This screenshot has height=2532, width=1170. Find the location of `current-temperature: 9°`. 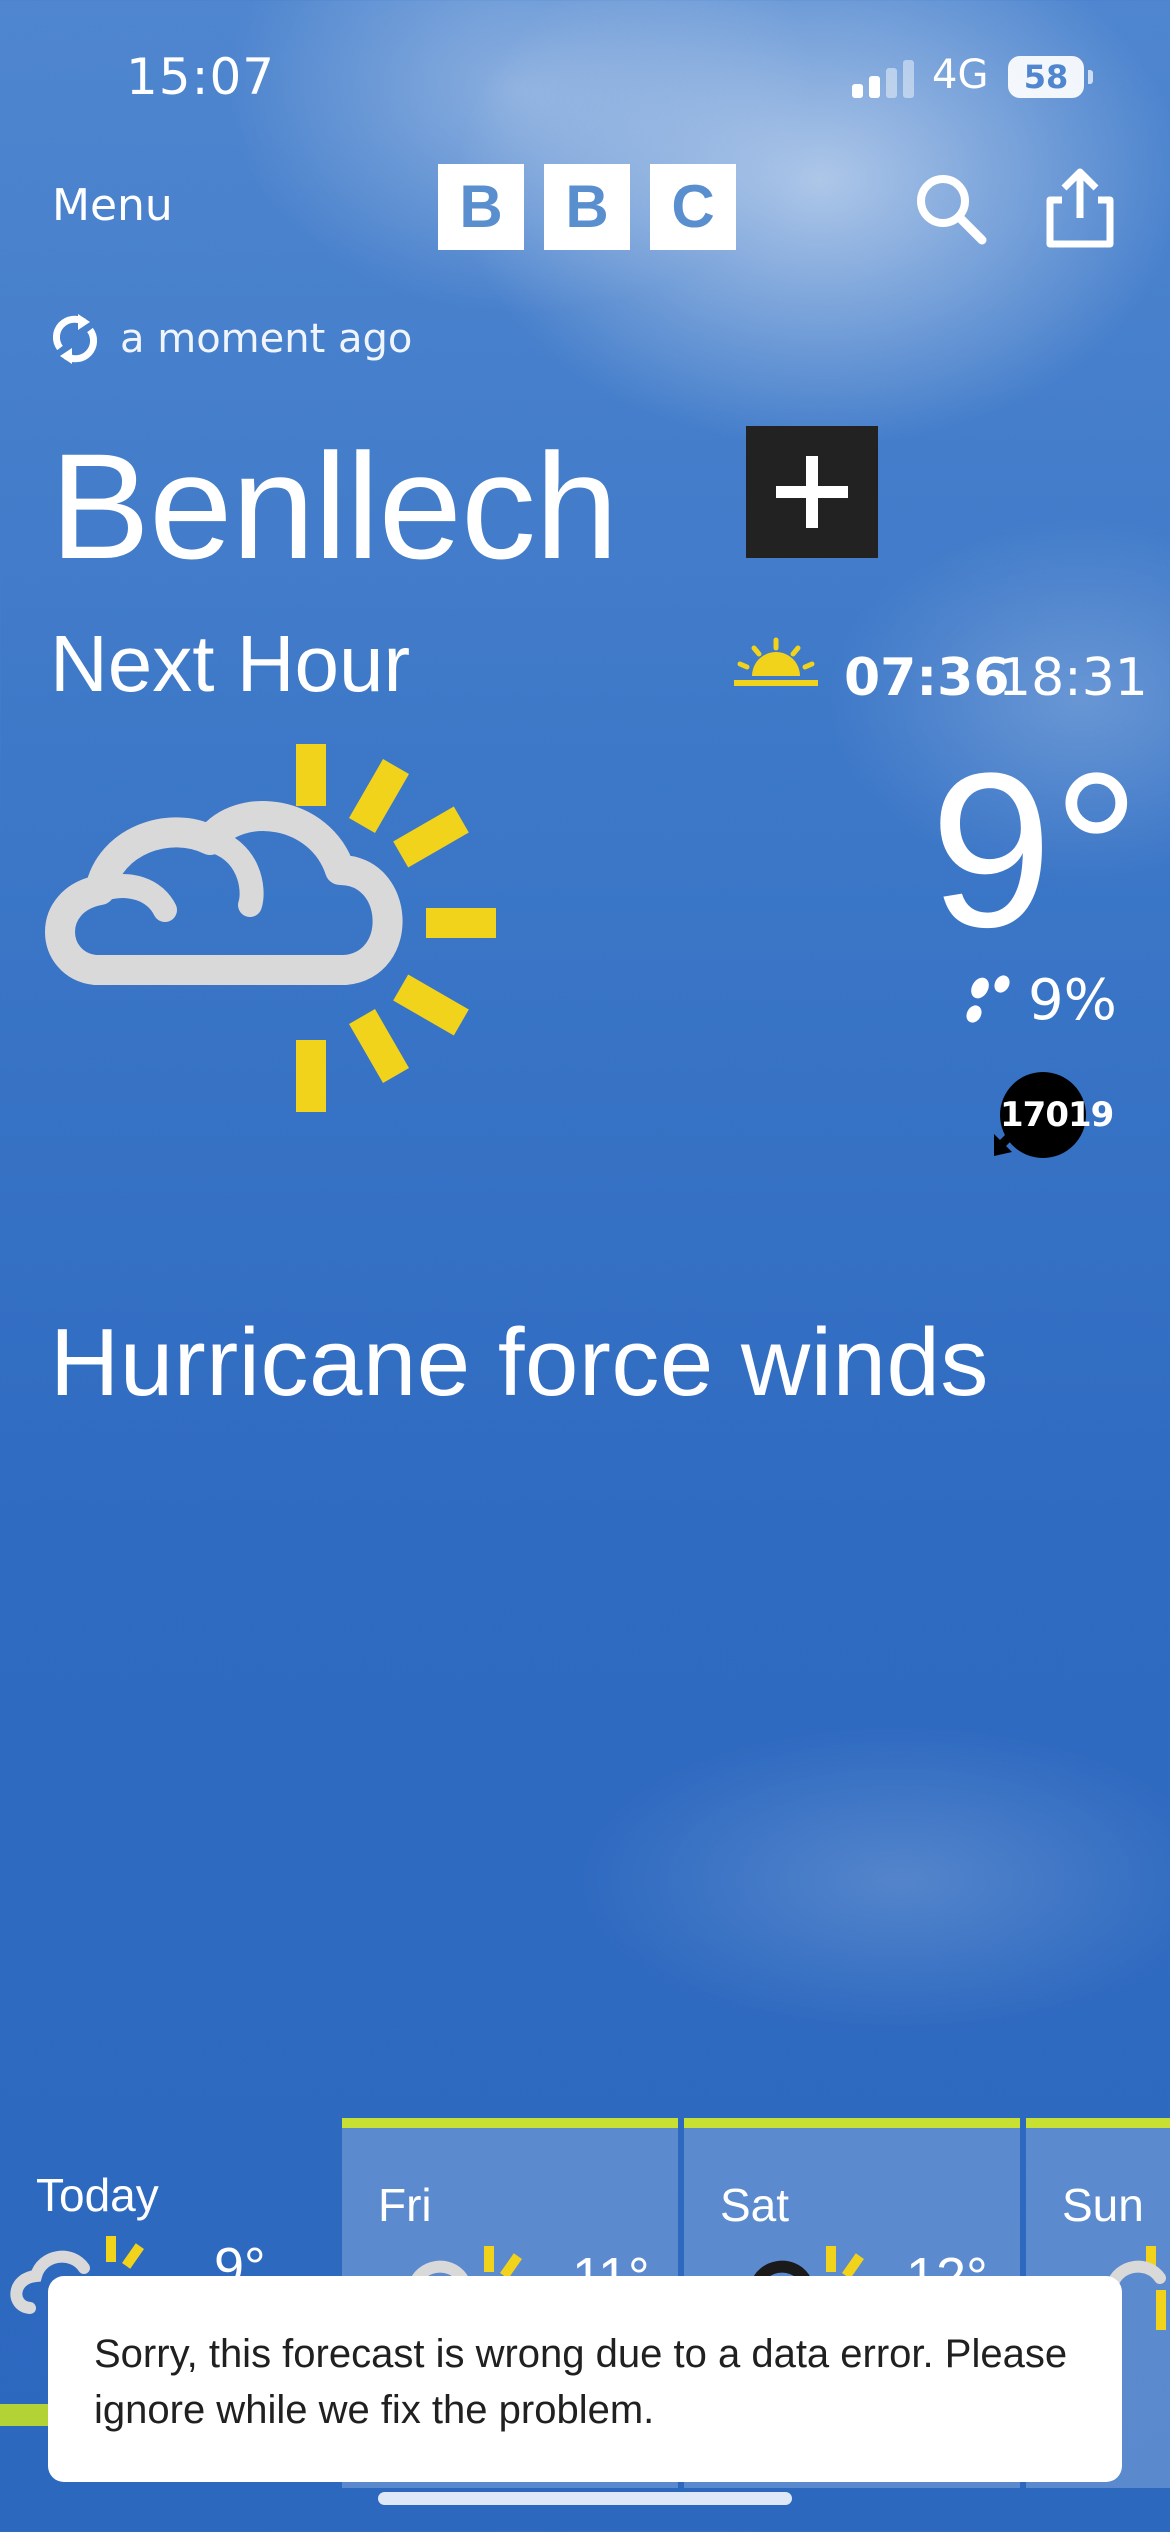

current-temperature: 9° is located at coordinates (1035, 850).